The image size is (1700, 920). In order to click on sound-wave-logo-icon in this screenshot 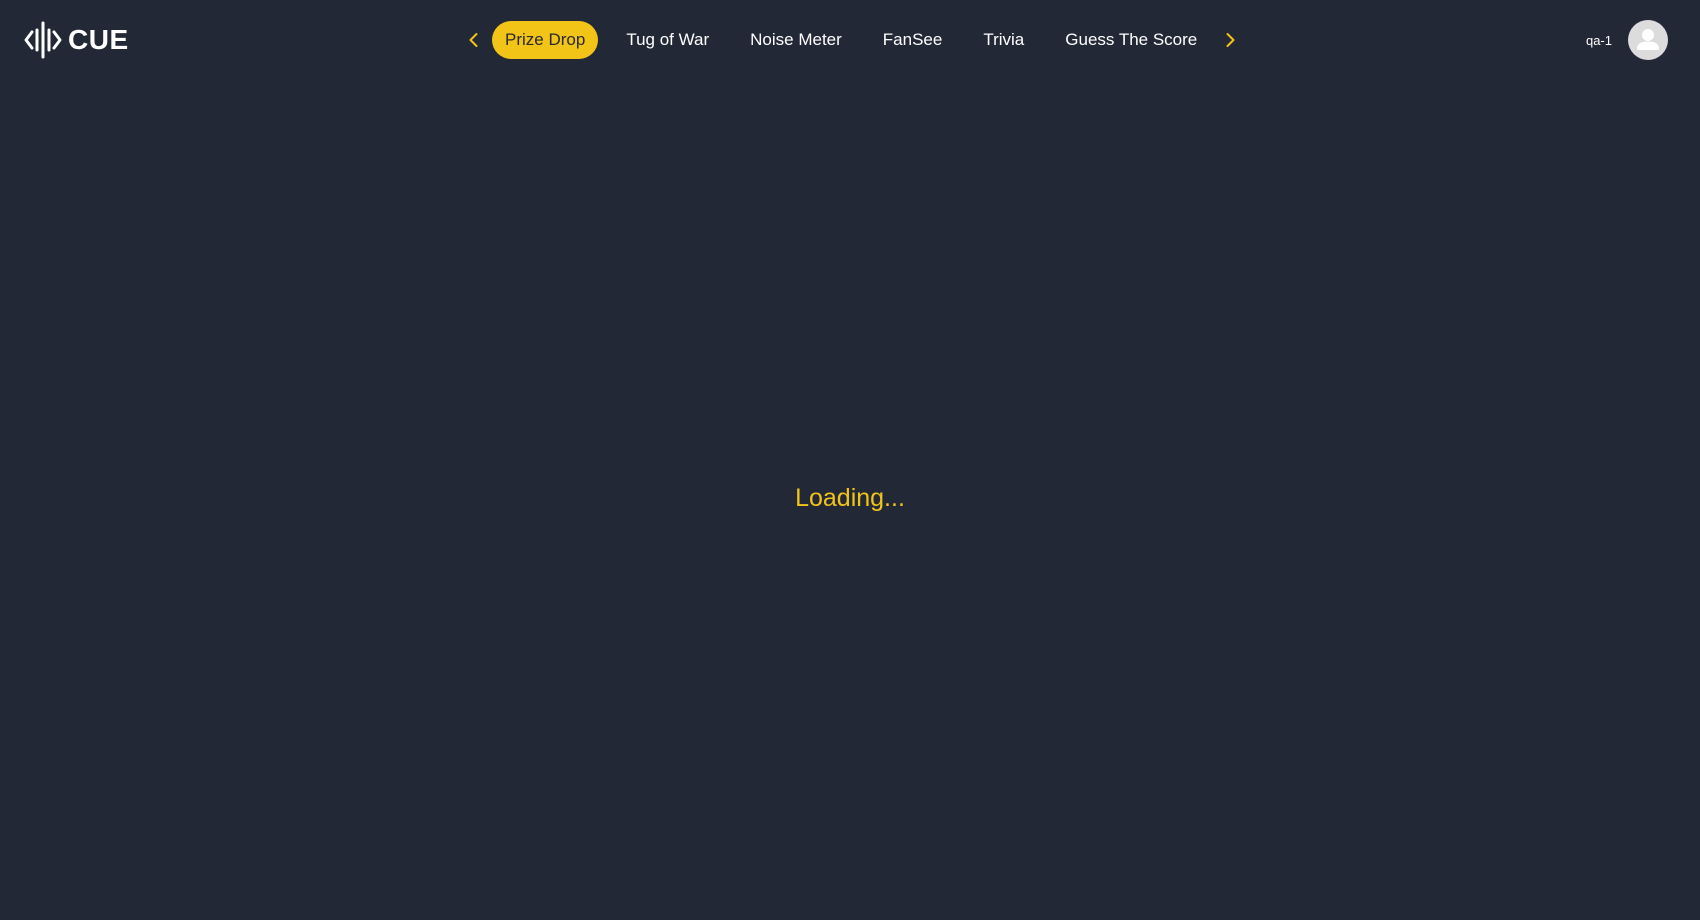, I will do `click(43, 40)`.